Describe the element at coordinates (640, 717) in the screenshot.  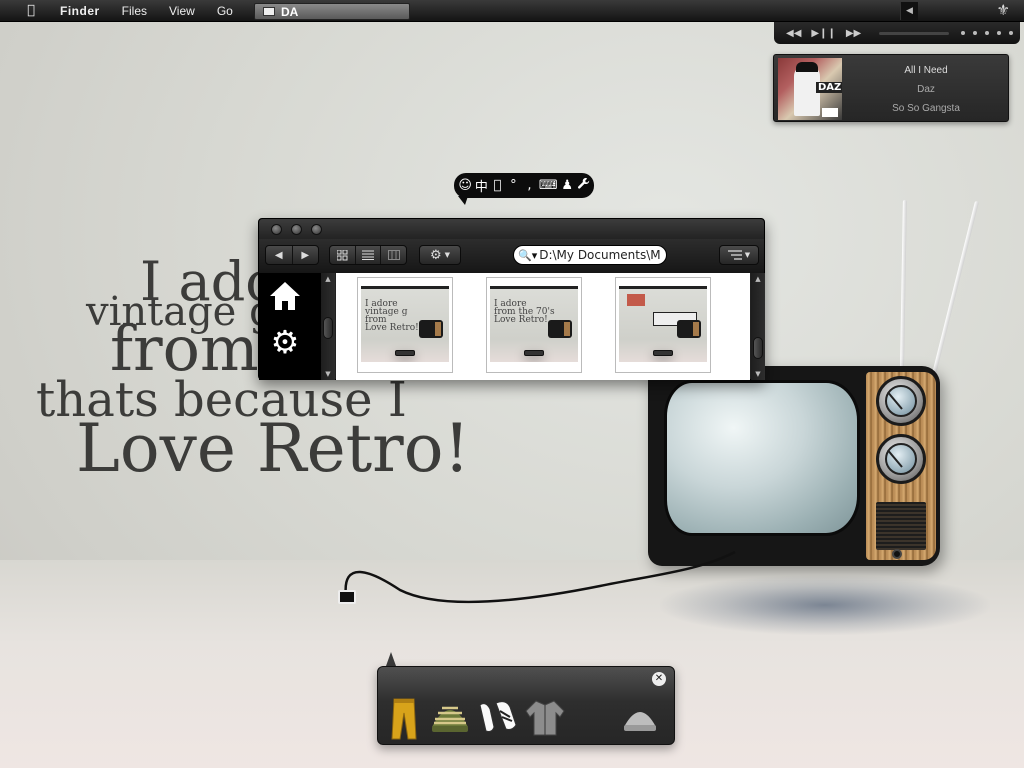
I see `grey-beanie-icon` at that location.